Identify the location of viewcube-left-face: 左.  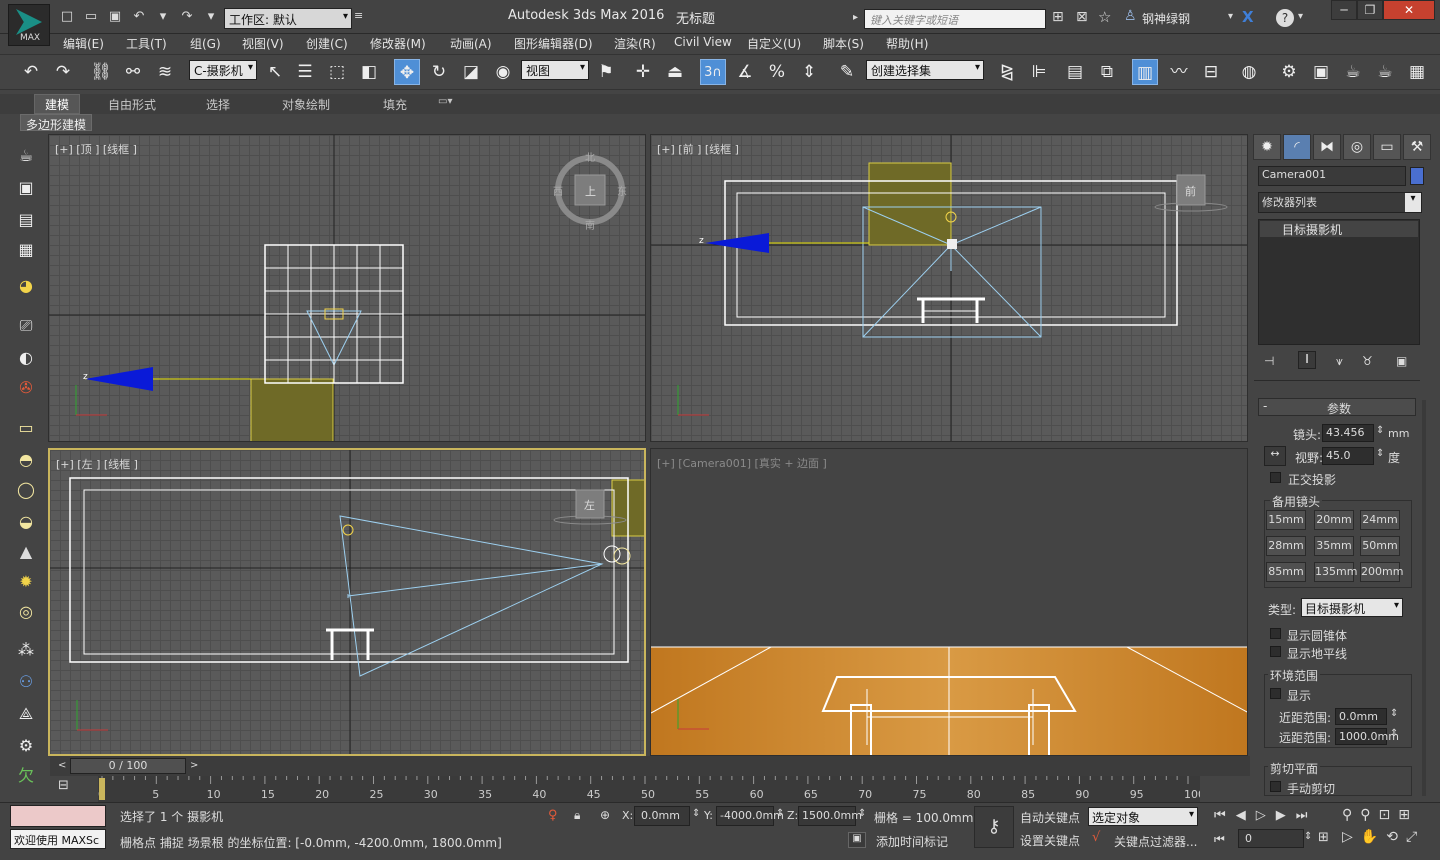
(589, 505).